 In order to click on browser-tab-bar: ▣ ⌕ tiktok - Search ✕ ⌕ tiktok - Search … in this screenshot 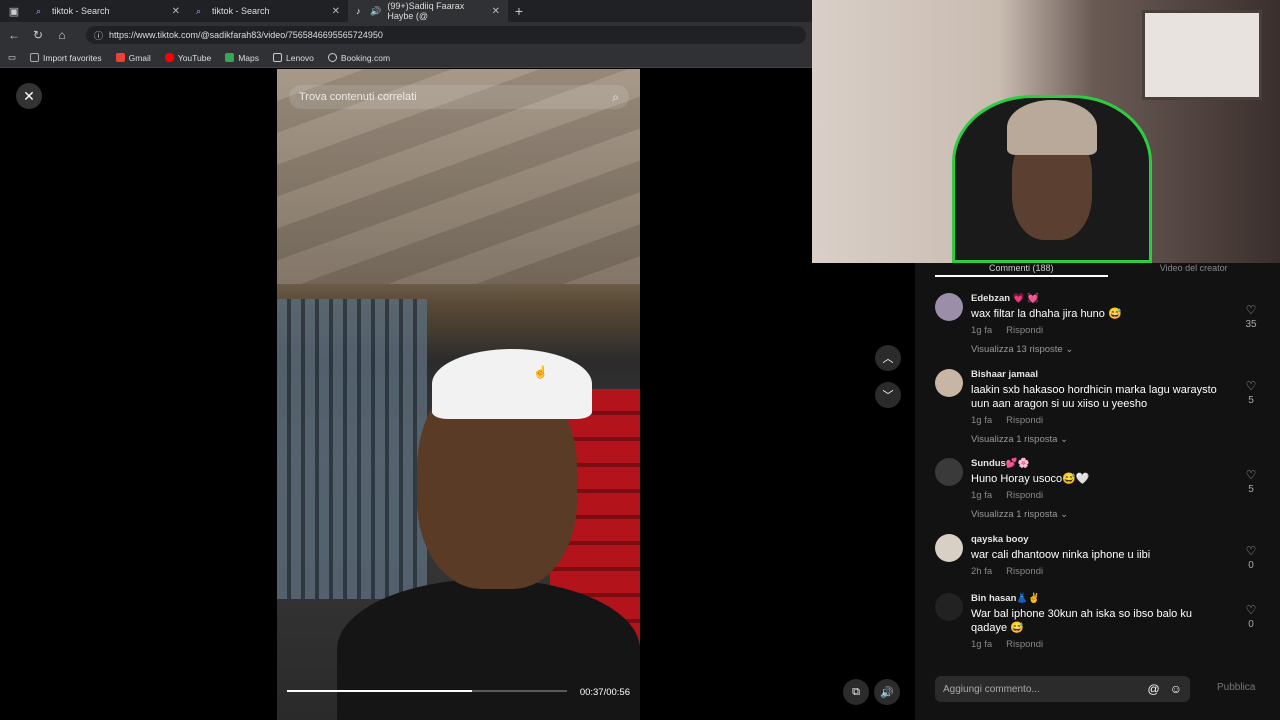, I will do `click(406, 11)`.